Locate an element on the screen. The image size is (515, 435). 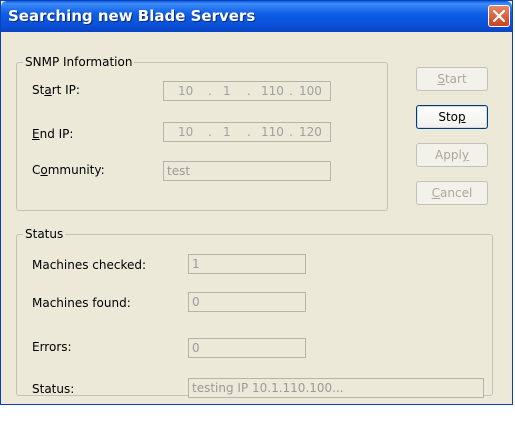
start-ip-octet-3: 110 is located at coordinates (272, 91).